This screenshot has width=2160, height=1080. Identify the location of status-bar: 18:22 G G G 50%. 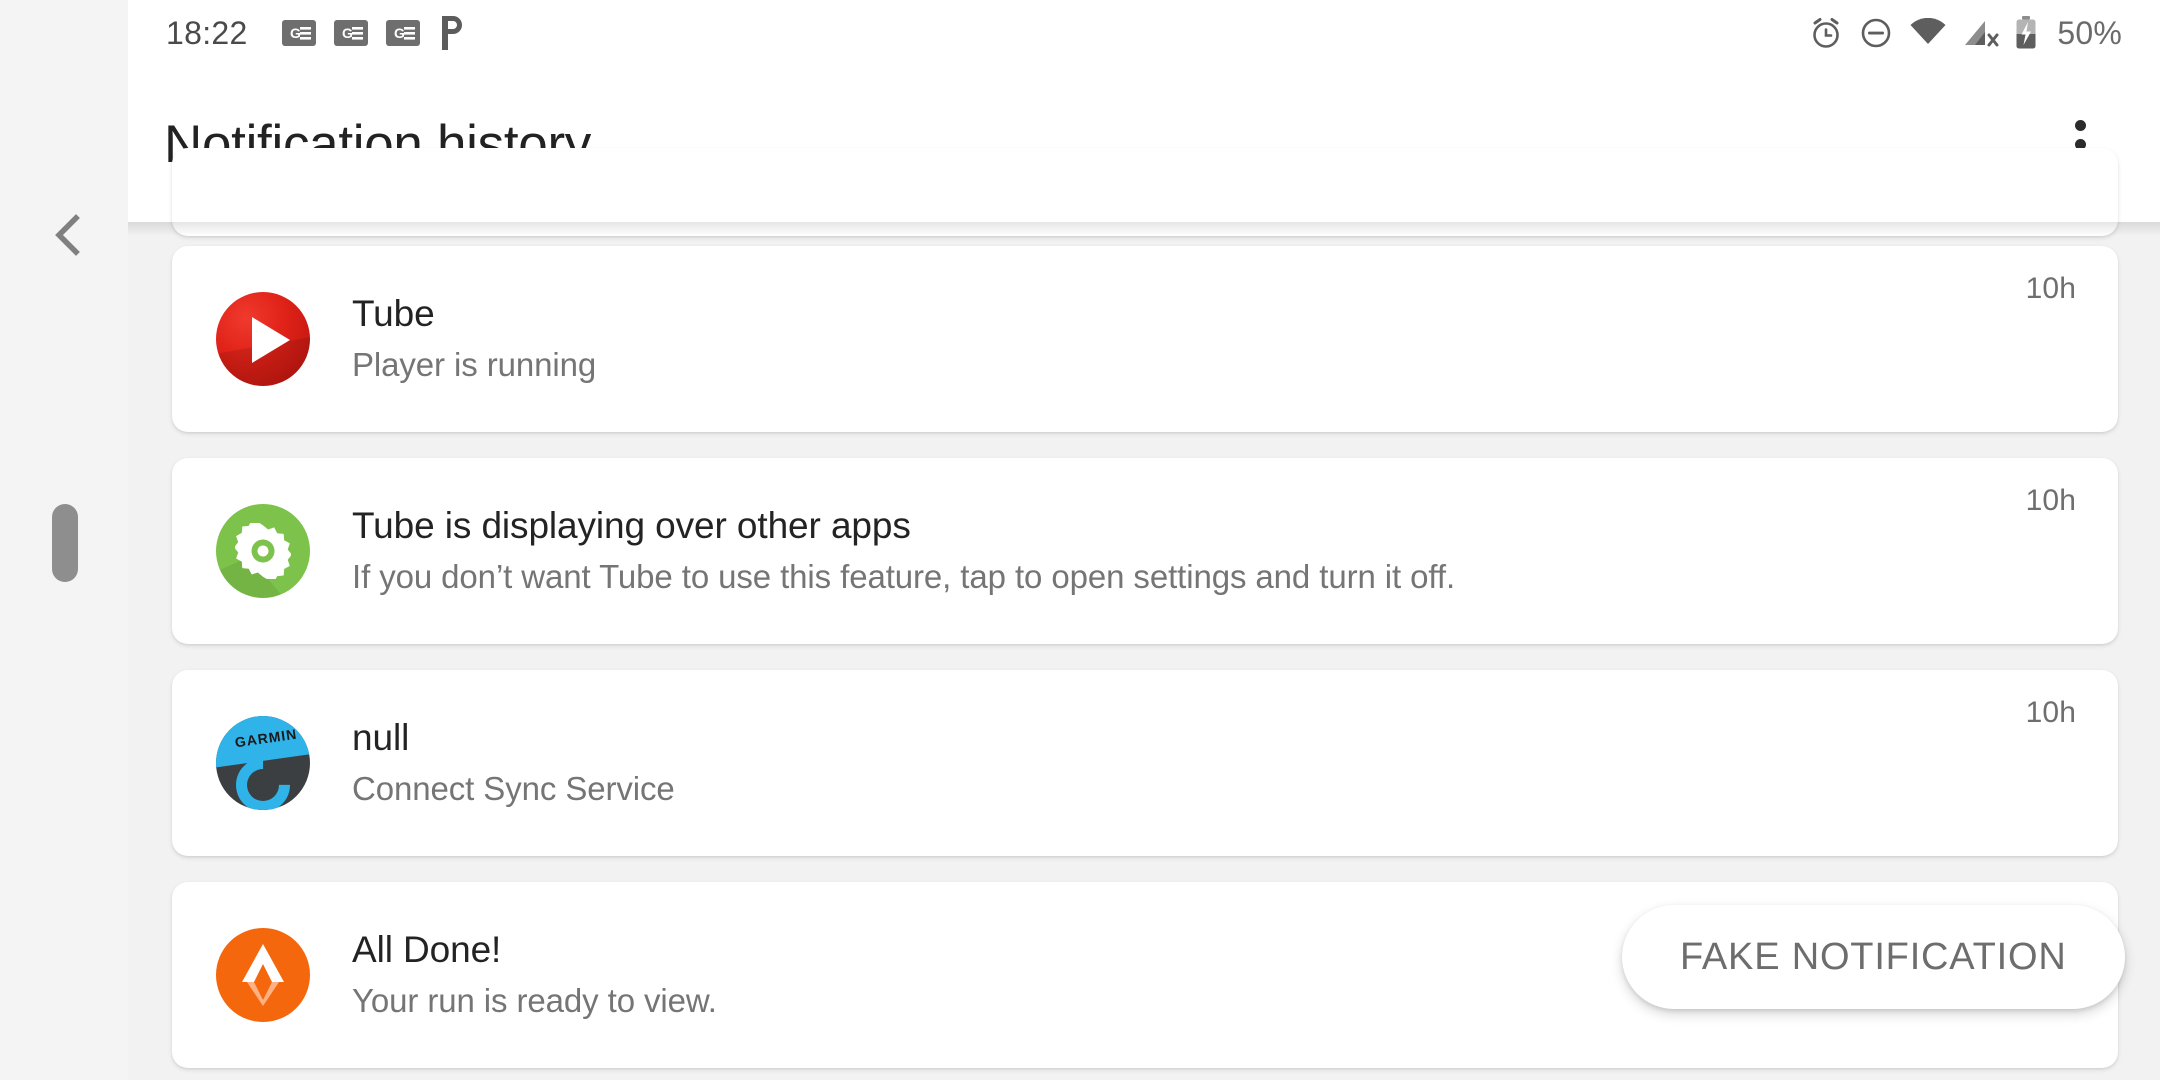
(1144, 33).